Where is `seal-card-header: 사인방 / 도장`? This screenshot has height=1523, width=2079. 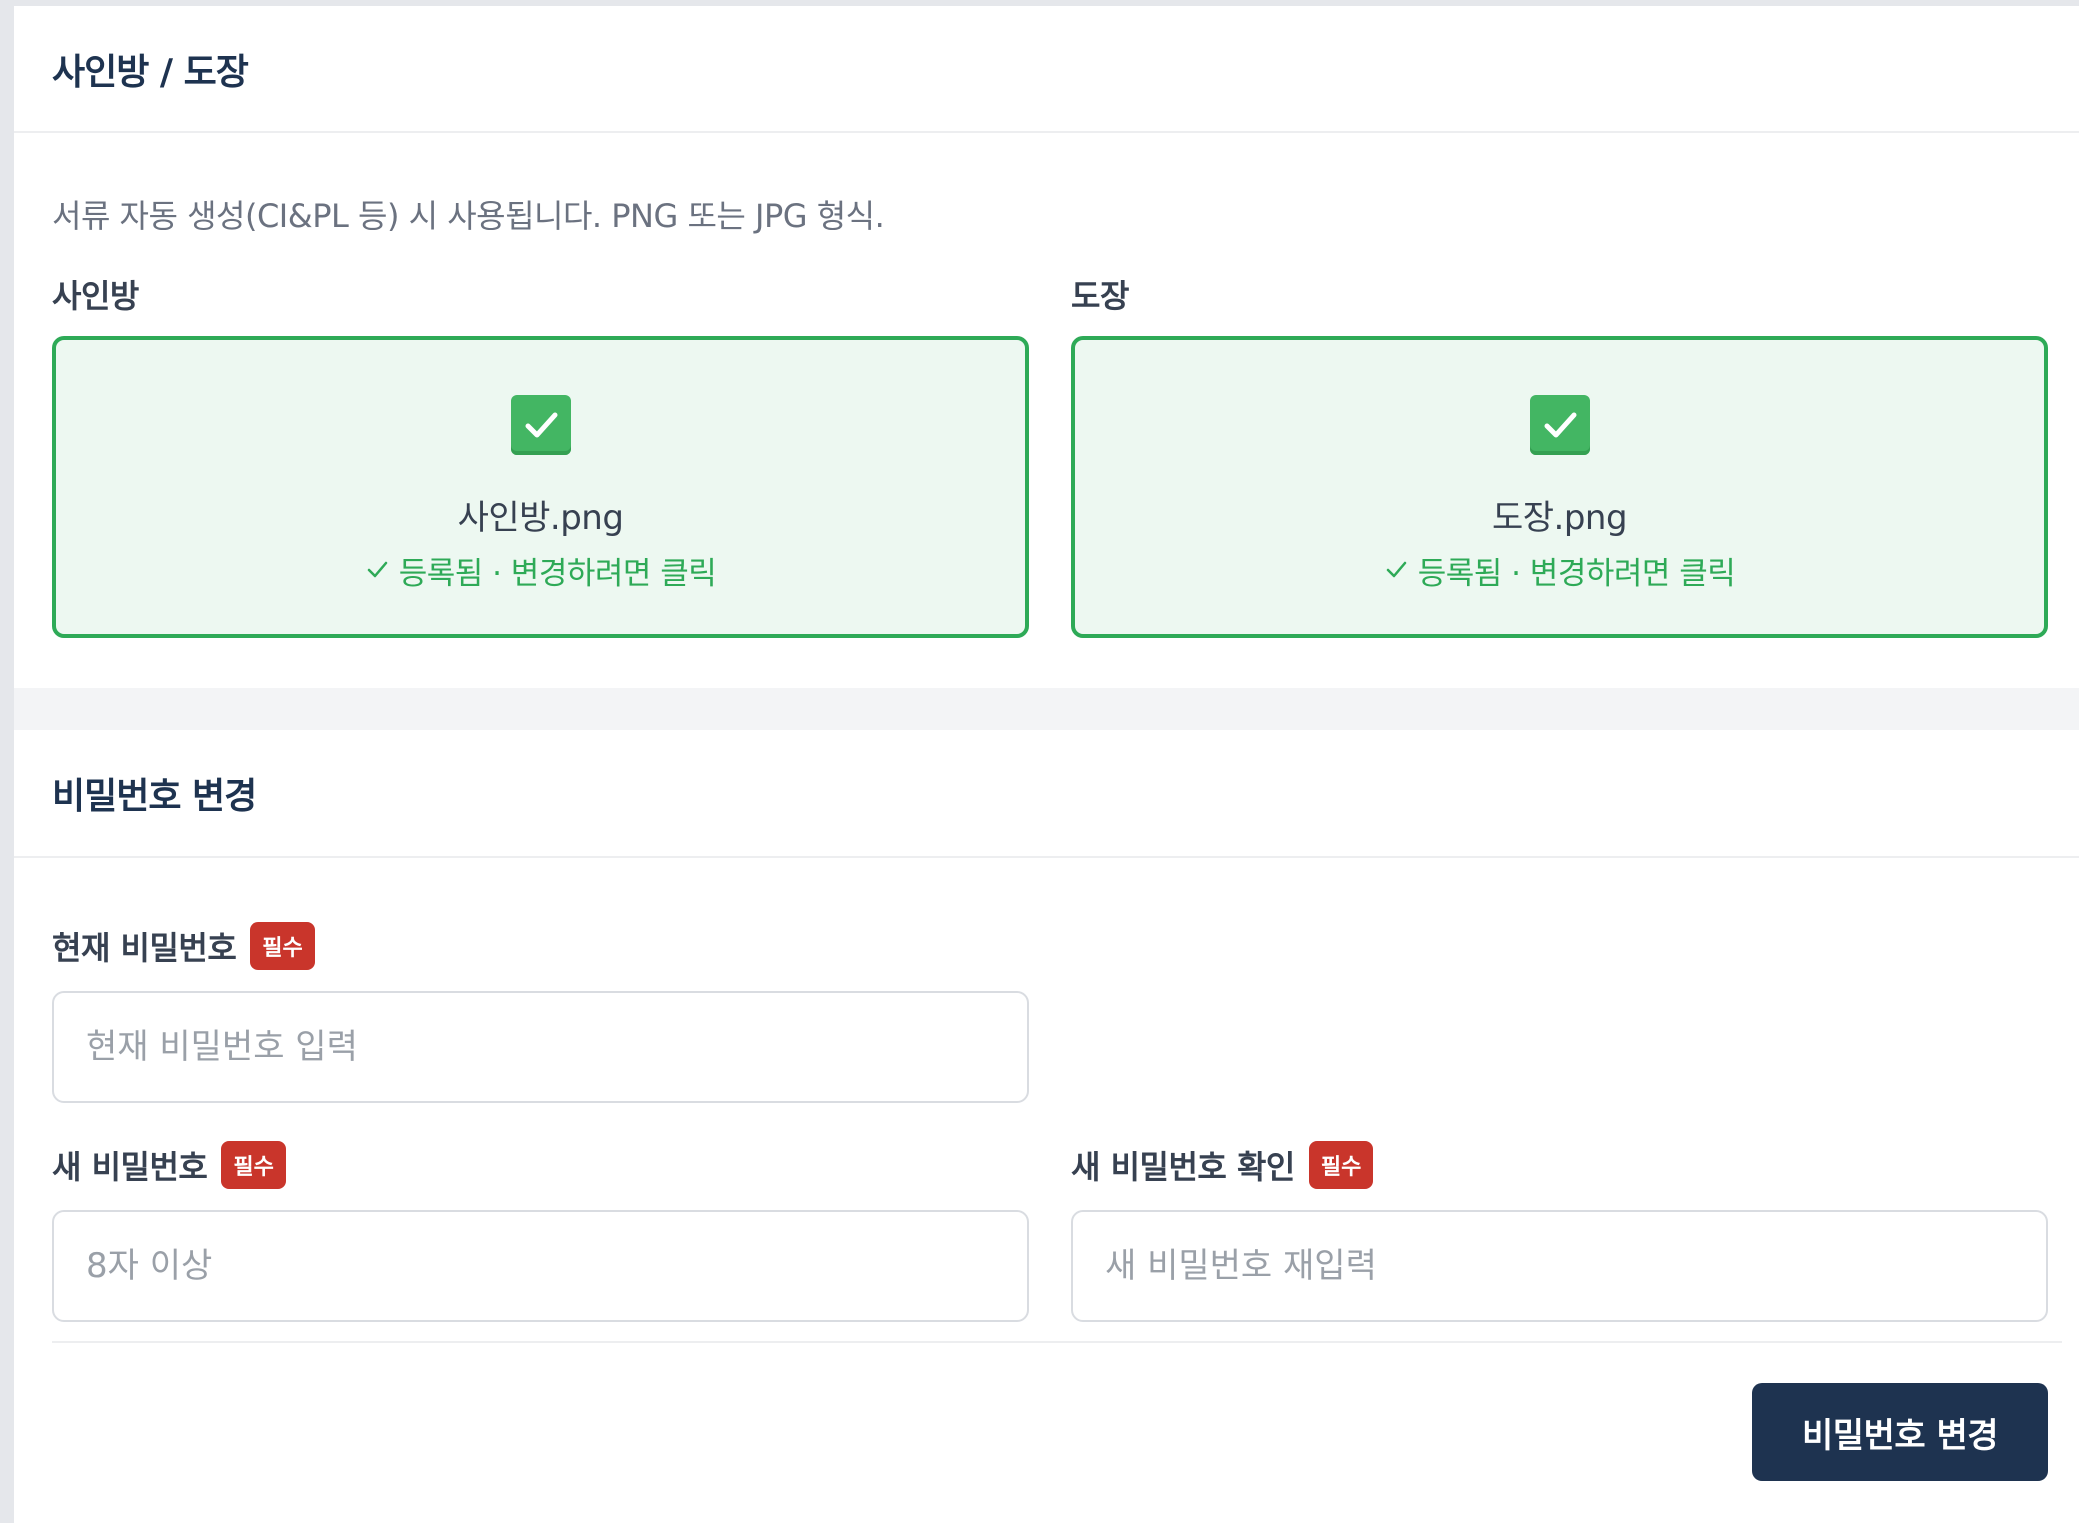 seal-card-header: 사인방 / 도장 is located at coordinates (1046, 69).